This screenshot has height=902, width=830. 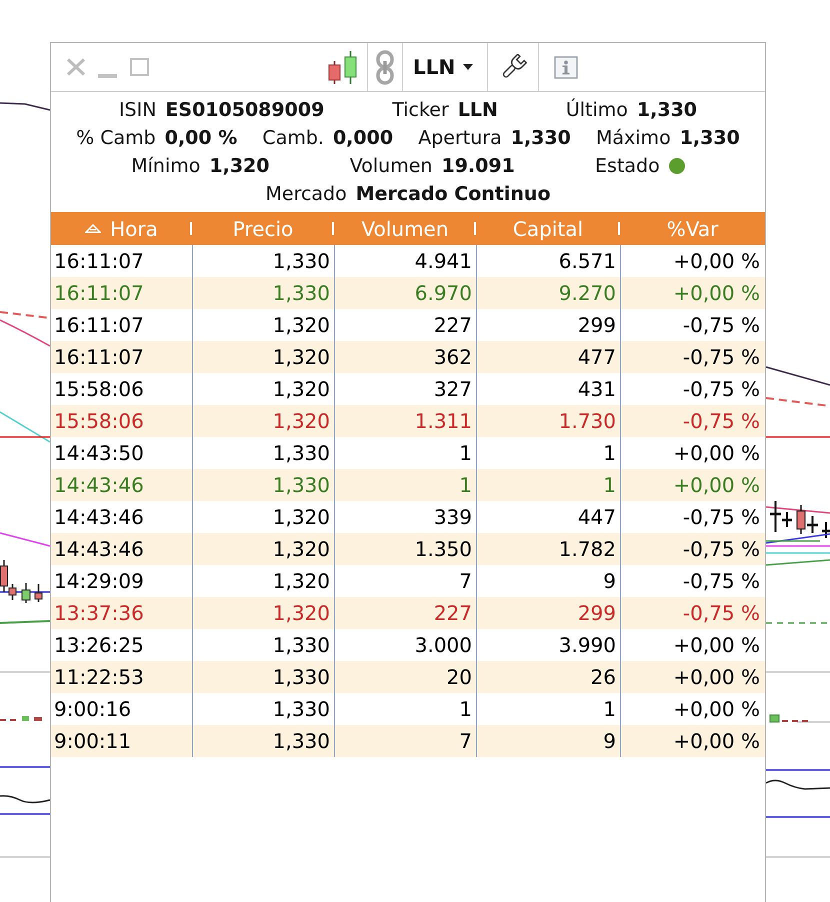 I want to click on column-header: %Var, so click(x=692, y=228).